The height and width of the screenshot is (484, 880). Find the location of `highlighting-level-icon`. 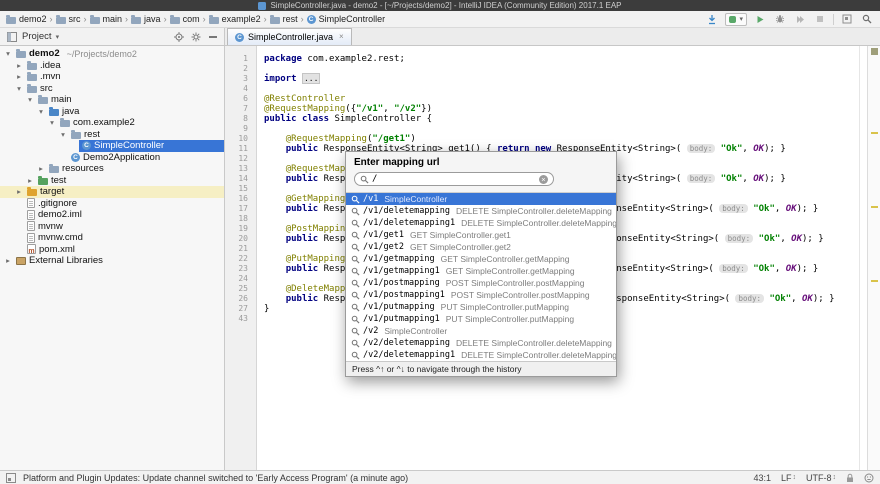

highlighting-level-icon is located at coordinates (869, 478).